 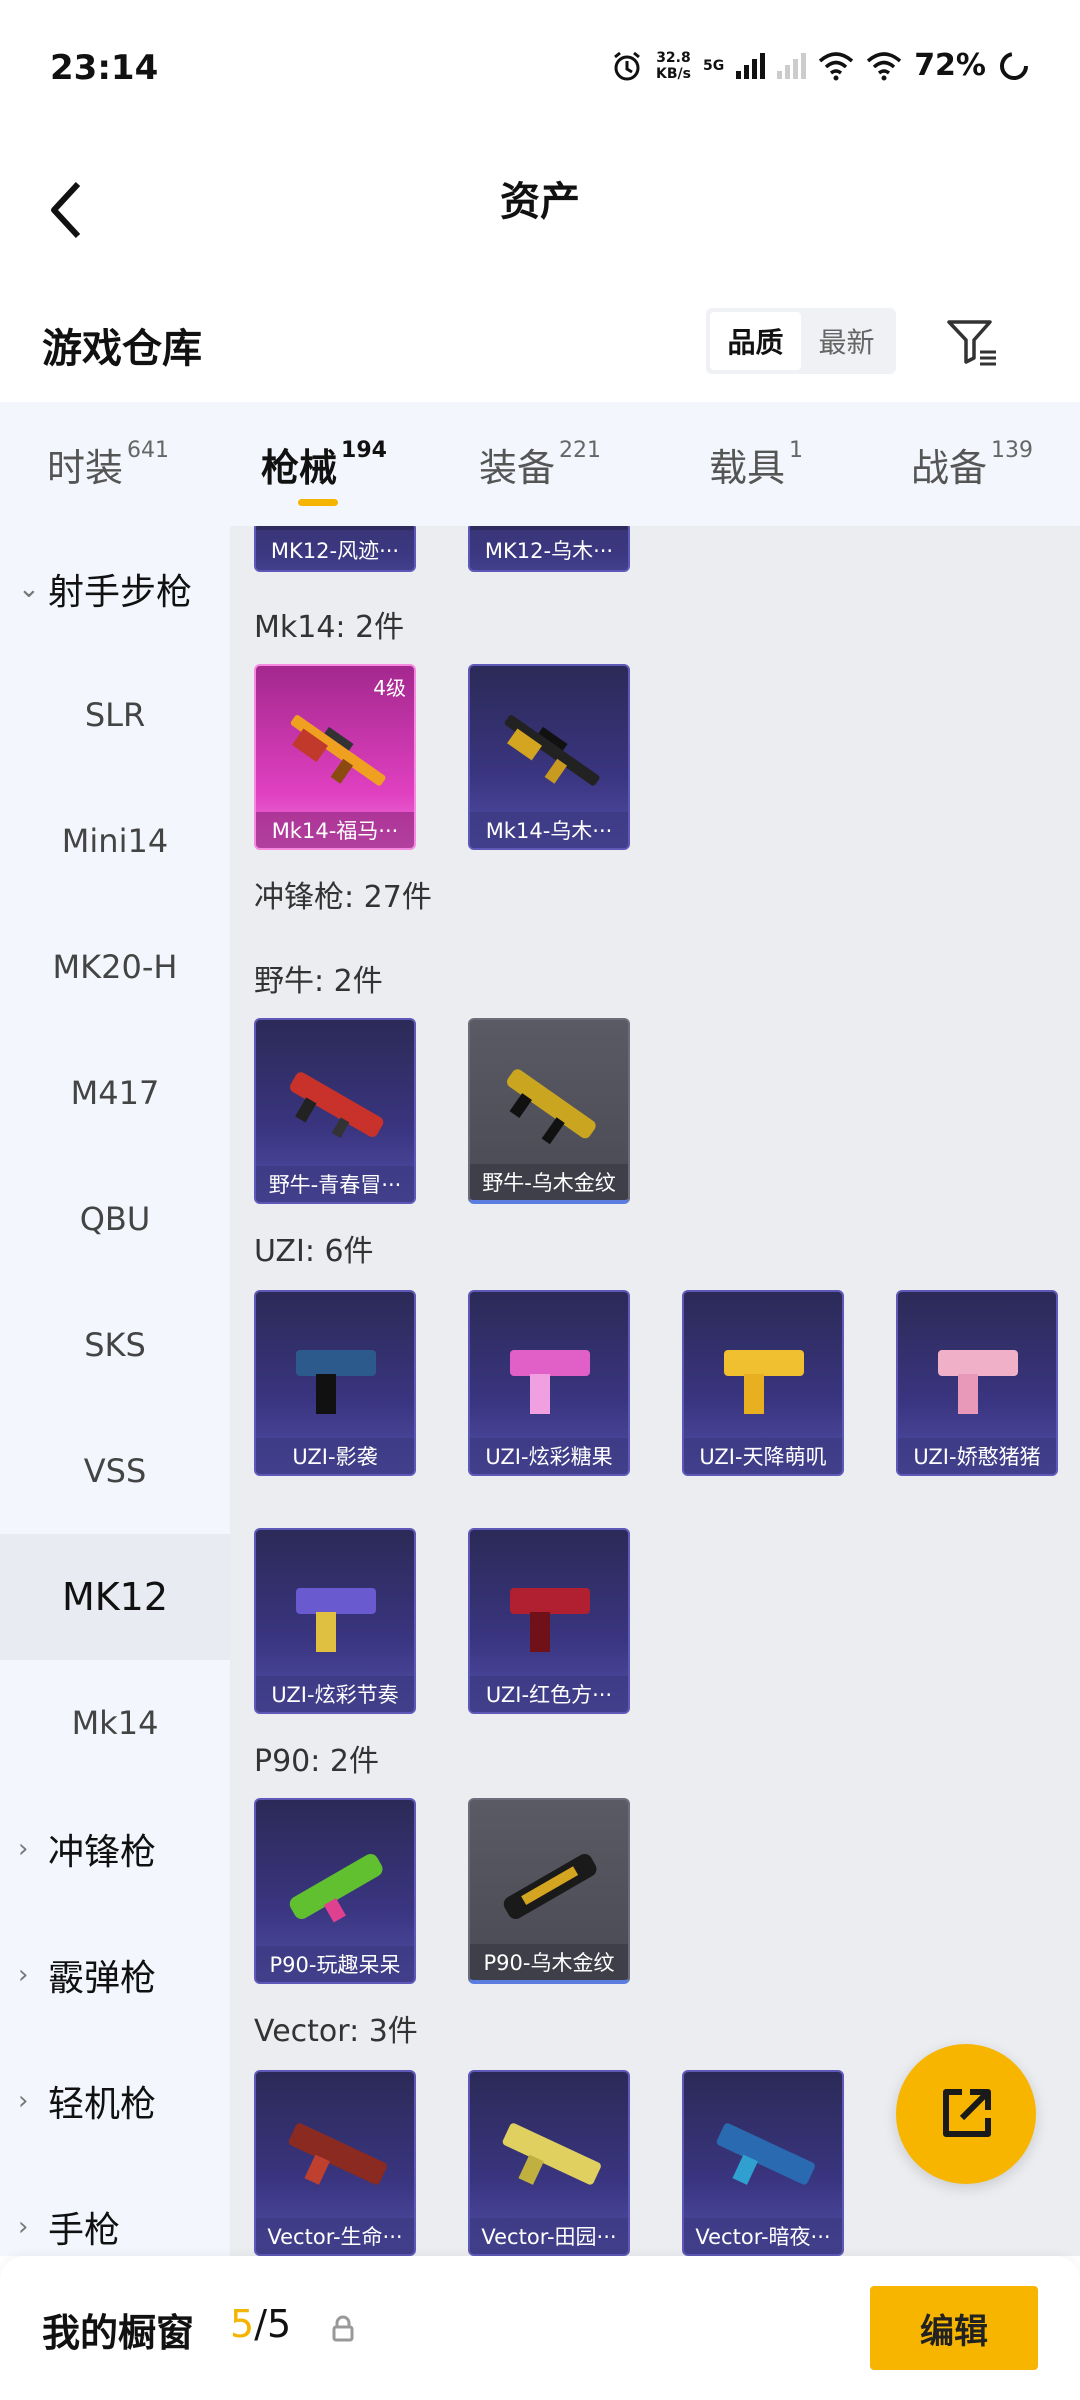 I want to click on filter-button, so click(x=972, y=342).